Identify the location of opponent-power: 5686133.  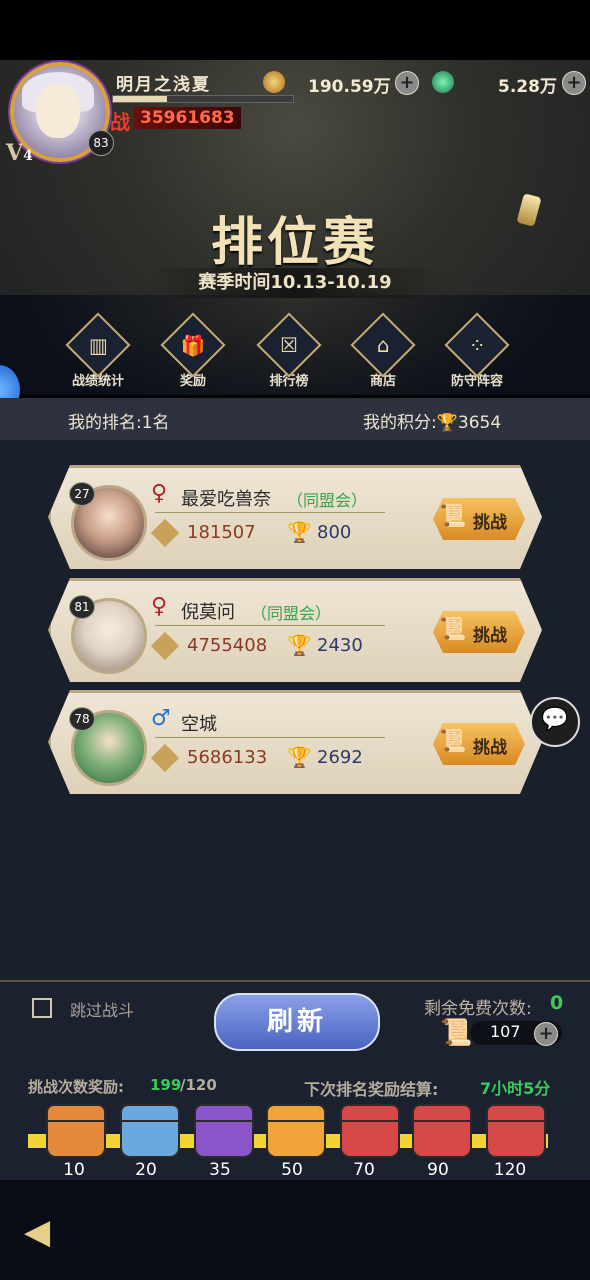
(227, 757).